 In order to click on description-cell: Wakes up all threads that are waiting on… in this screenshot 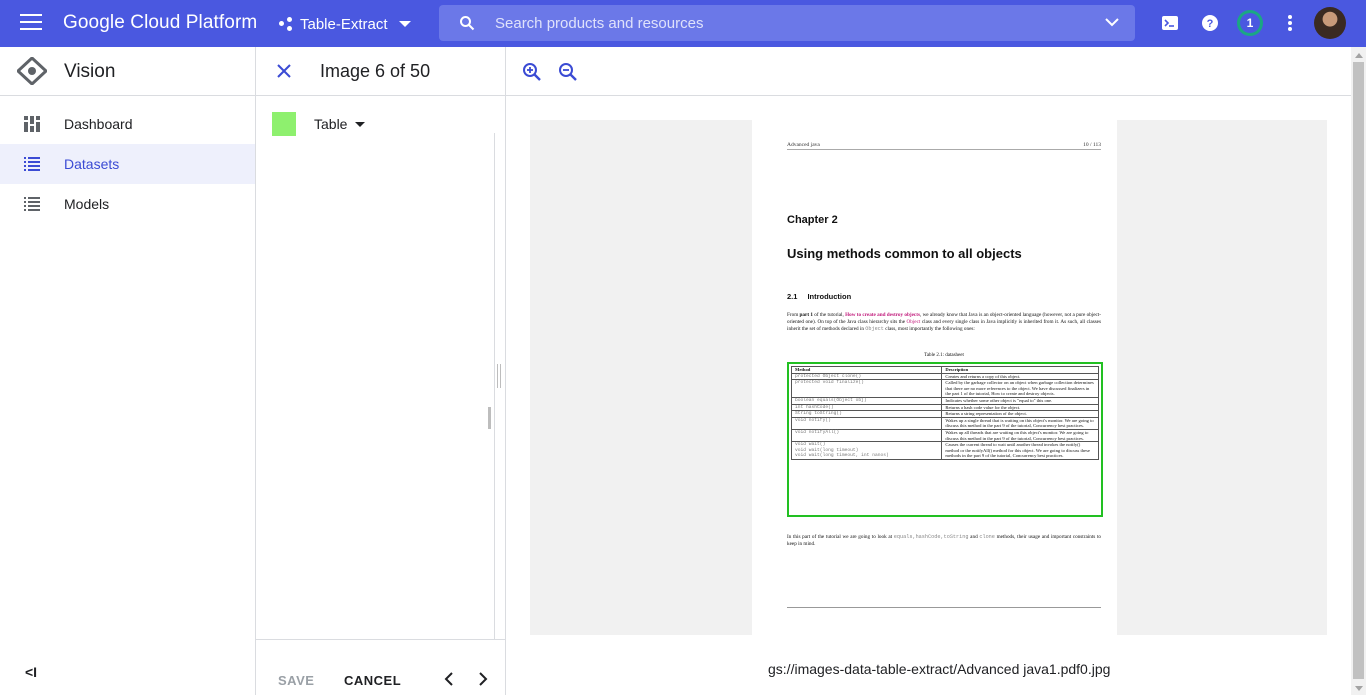, I will do `click(1020, 435)`.